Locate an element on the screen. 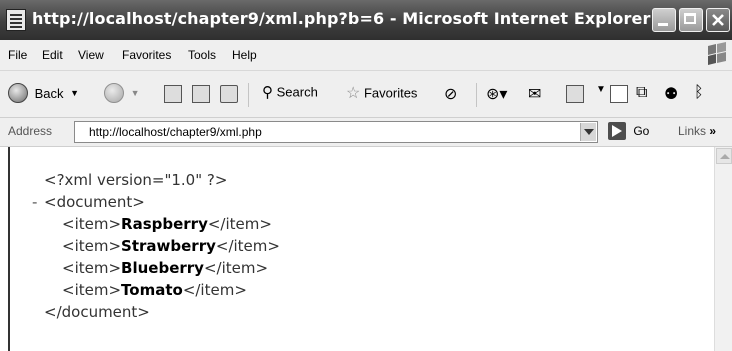 This screenshot has height=351, width=732. refresh-icon is located at coordinates (201, 94).